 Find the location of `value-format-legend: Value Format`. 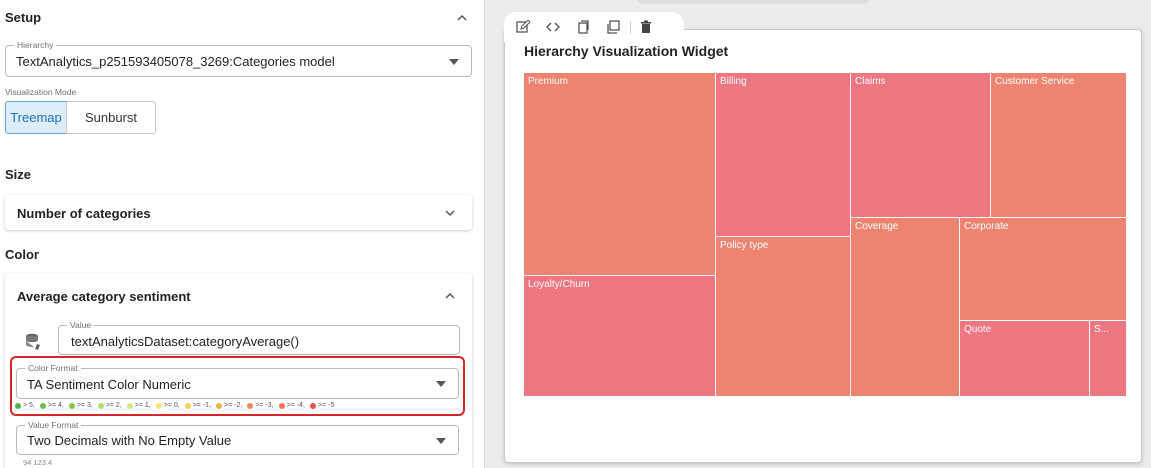

value-format-legend: Value Format is located at coordinates (53, 425).